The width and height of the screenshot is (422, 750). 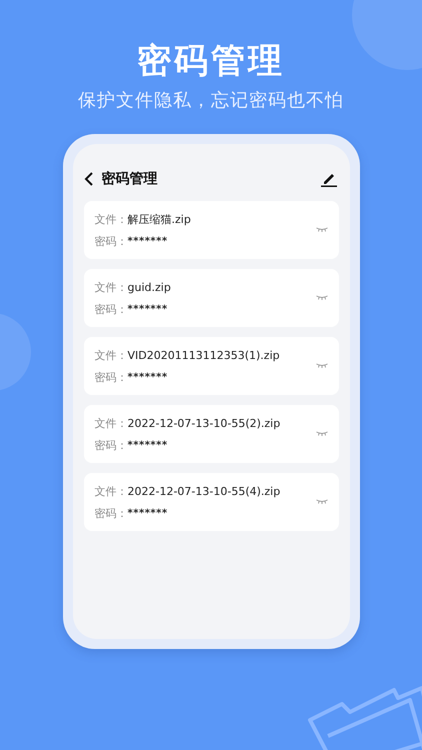 What do you see at coordinates (211, 101) in the screenshot?
I see `hero-subtitle: 保护文件隐私，忘记密码也不怕` at bounding box center [211, 101].